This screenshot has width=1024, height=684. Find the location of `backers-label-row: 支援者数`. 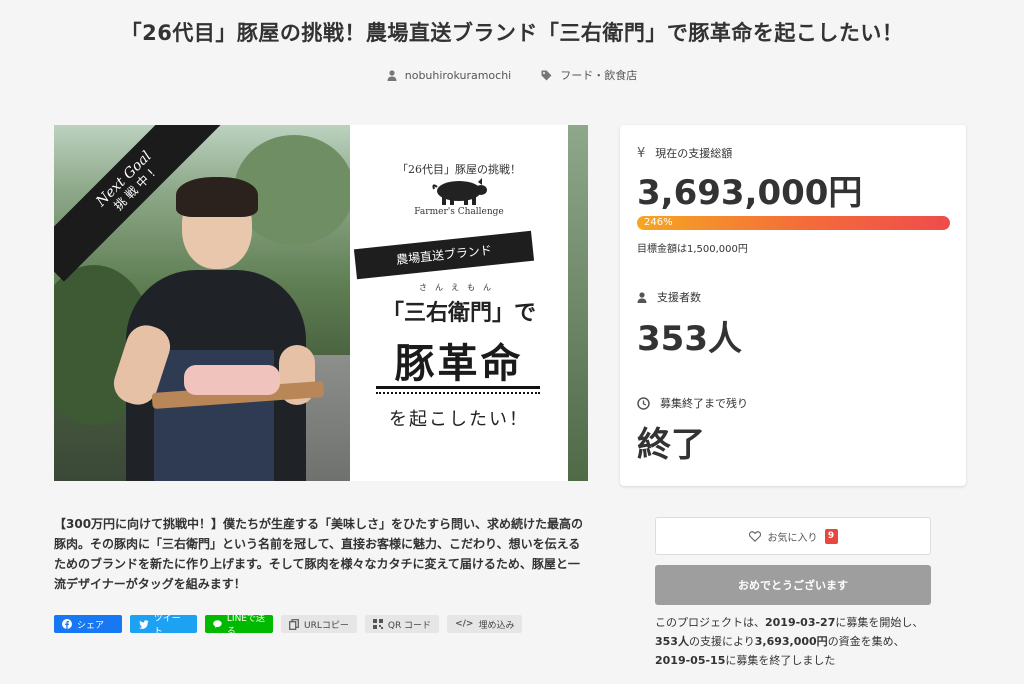

backers-label-row: 支援者数 is located at coordinates (669, 297).